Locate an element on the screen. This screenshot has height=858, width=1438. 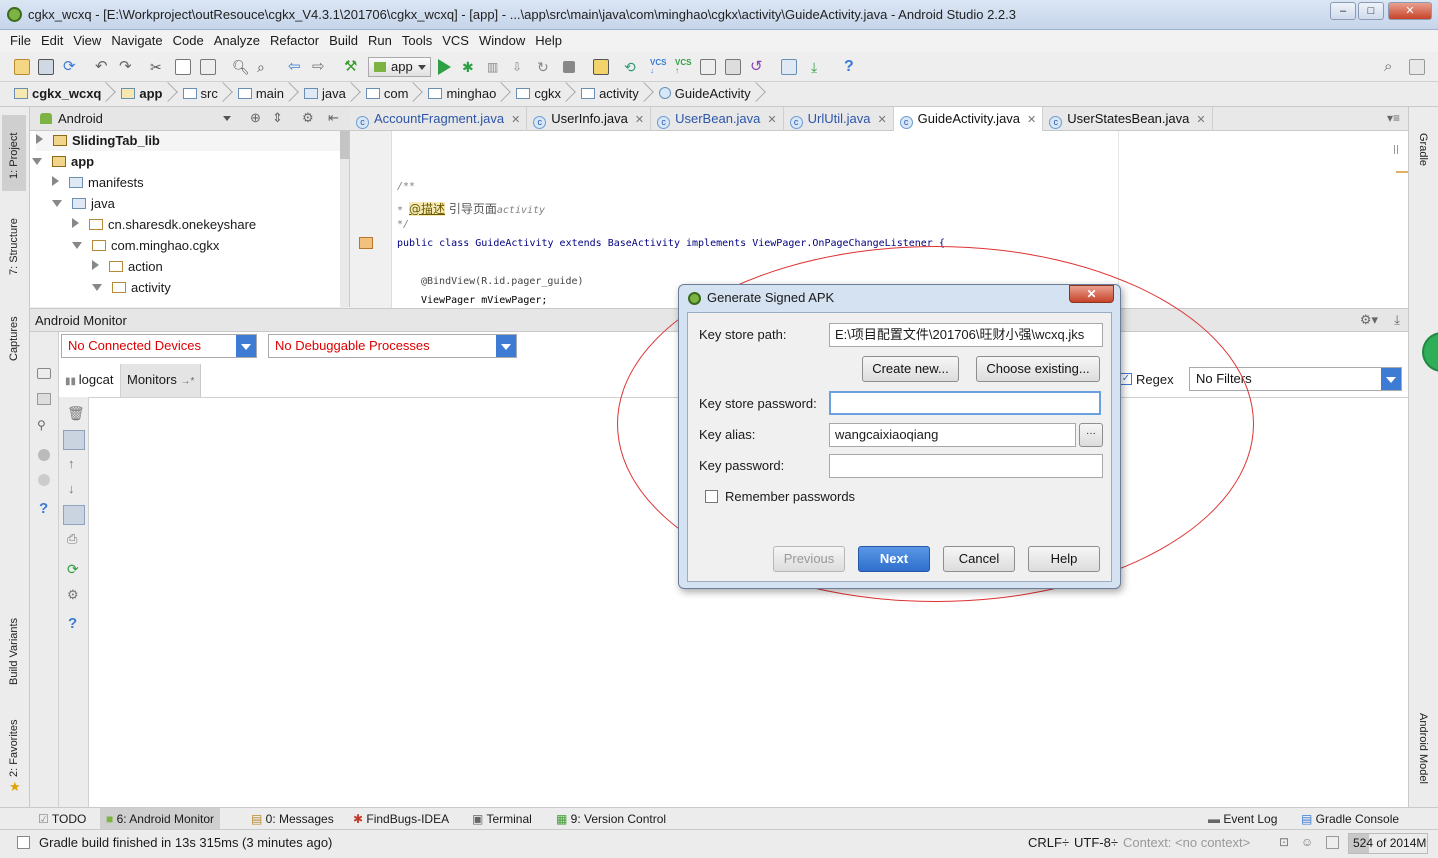
restart-logcat-icon: ⟳ is located at coordinates (73, 569).